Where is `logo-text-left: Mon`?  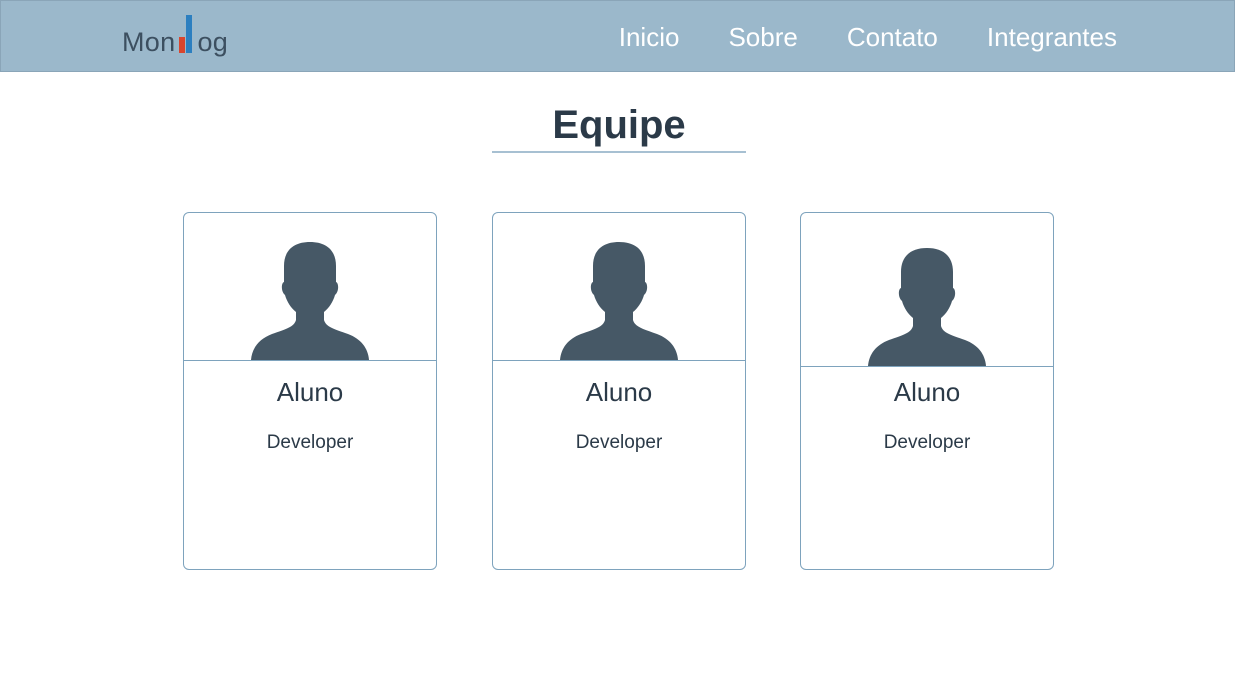
logo-text-left: Mon is located at coordinates (149, 42).